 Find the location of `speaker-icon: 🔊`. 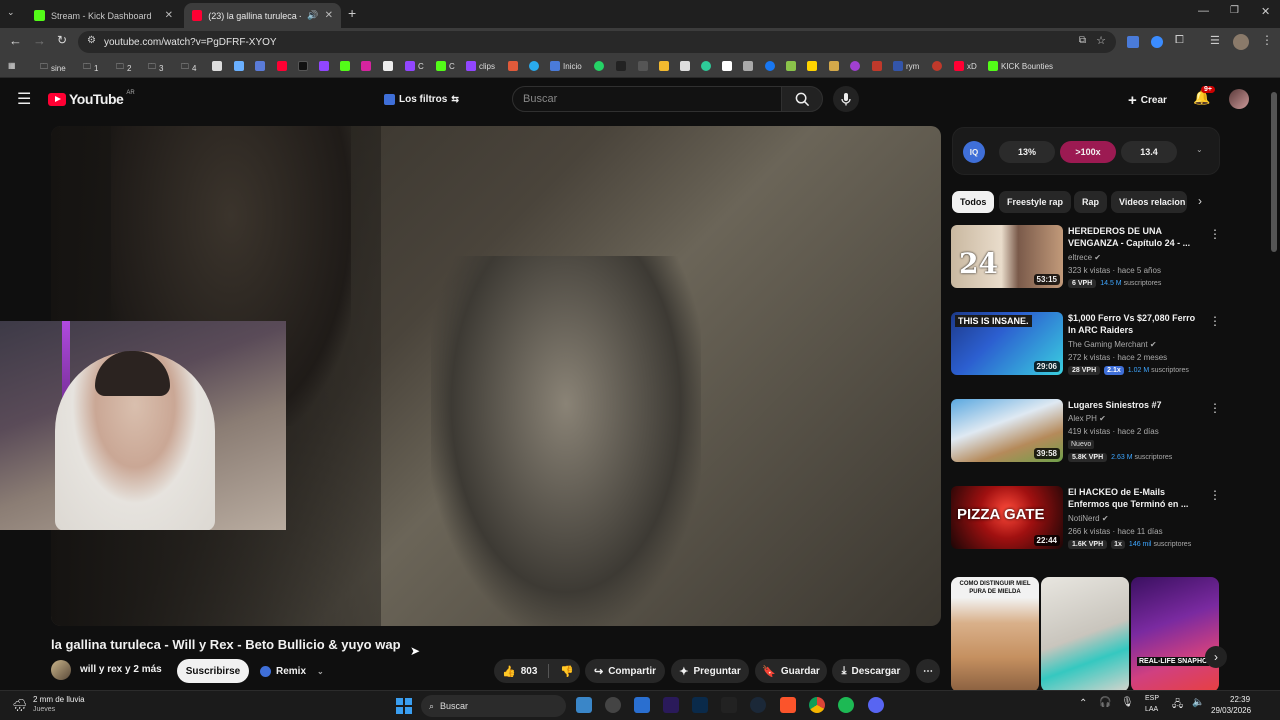

speaker-icon: 🔊 is located at coordinates (312, 15).